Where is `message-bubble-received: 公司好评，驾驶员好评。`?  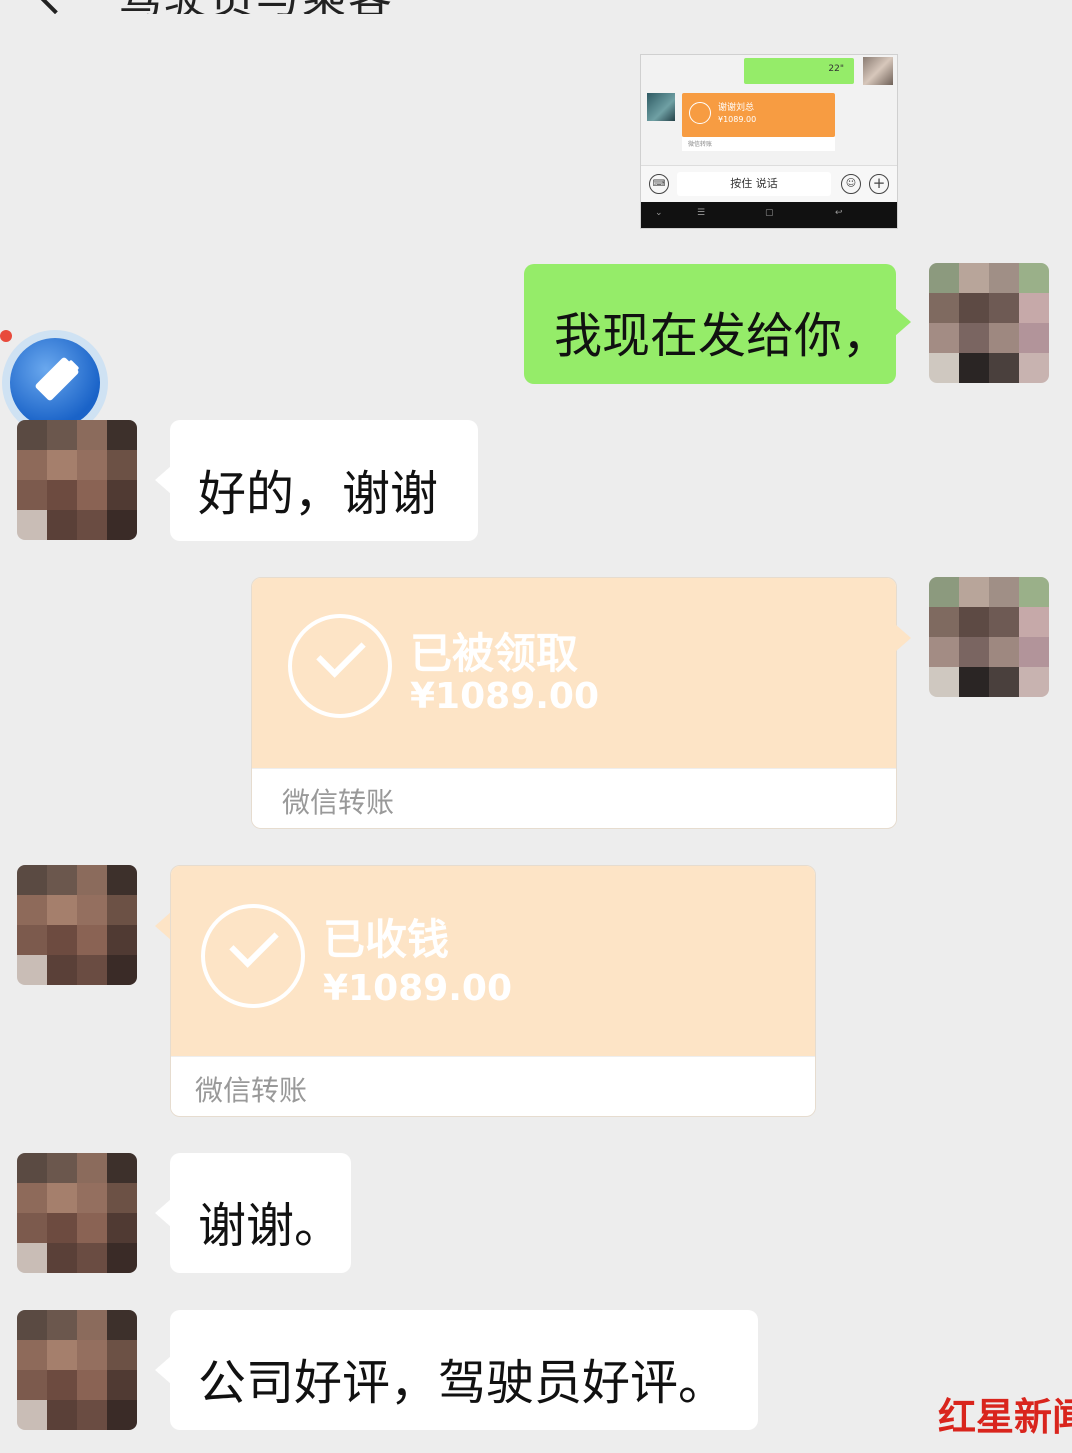
message-bubble-received: 公司好评，驾驶员好评。 is located at coordinates (464, 1370).